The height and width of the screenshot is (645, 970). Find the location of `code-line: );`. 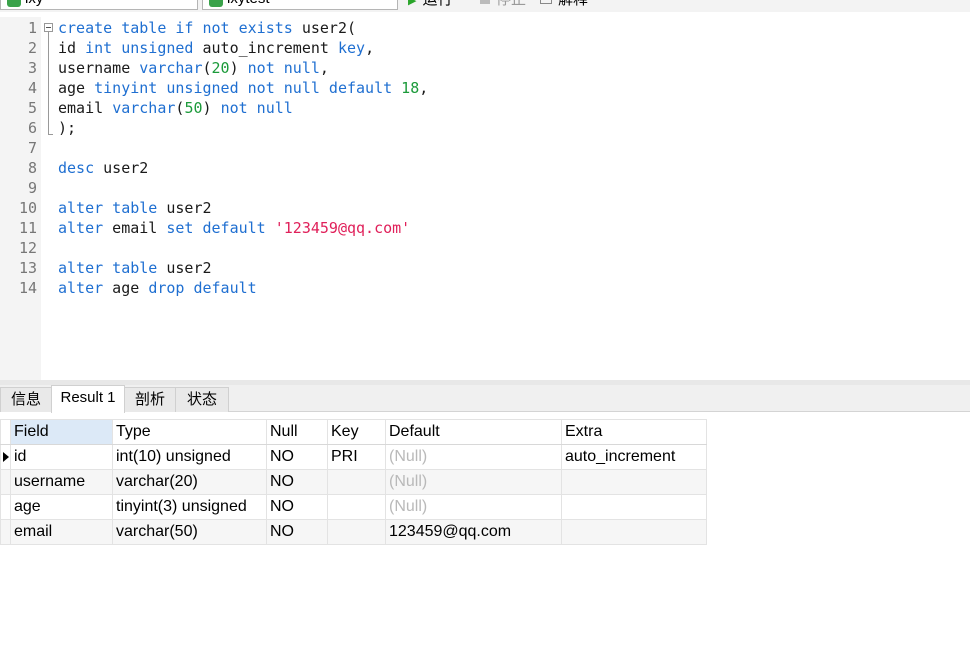

code-line: ); is located at coordinates (67, 128).